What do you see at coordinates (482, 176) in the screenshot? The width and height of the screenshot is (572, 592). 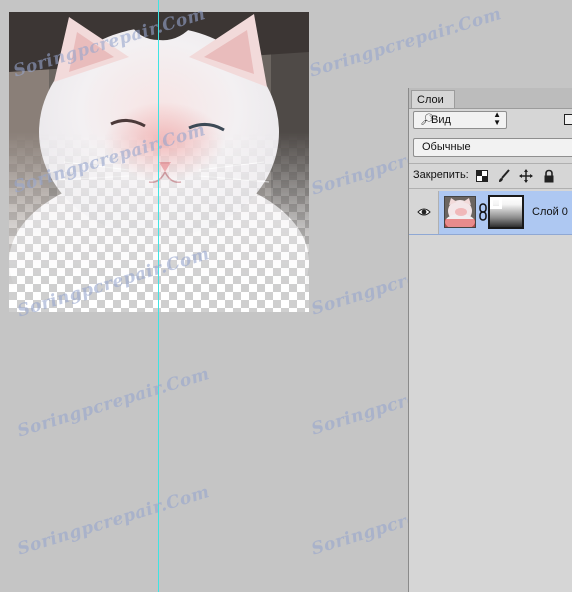 I see `lock-transparent-pixels-icon` at bounding box center [482, 176].